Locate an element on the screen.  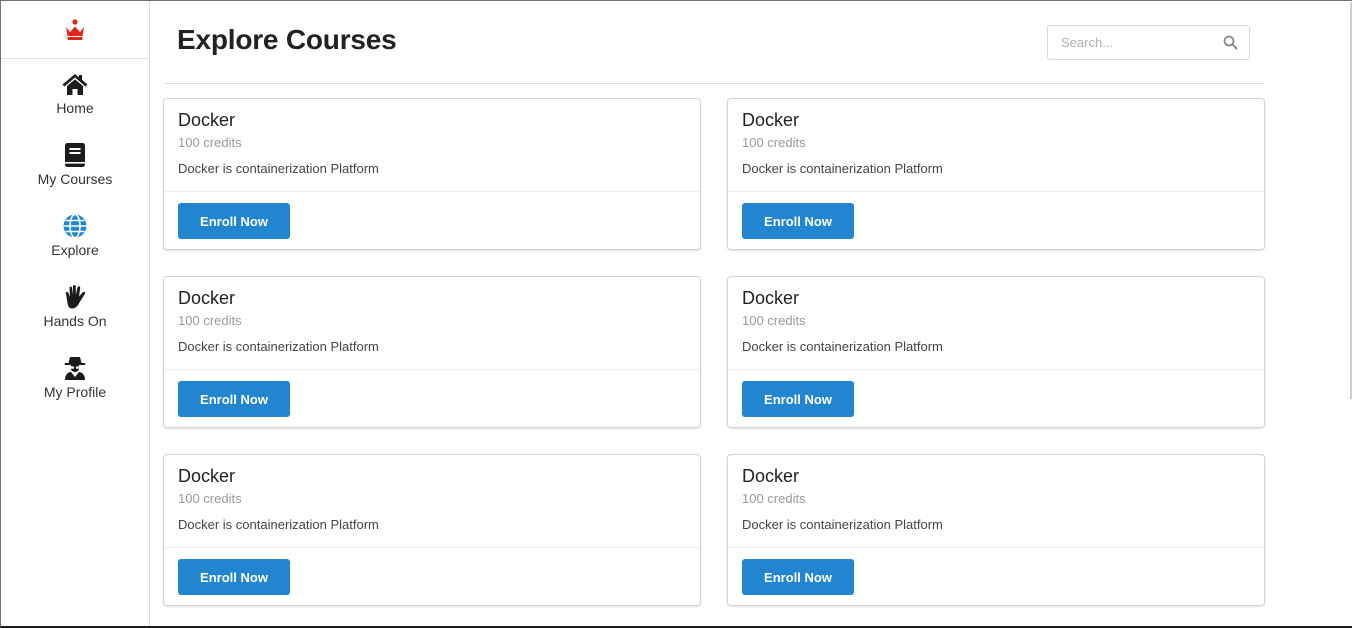
sidebar-item-my-profile: My Profile is located at coordinates (75, 378).